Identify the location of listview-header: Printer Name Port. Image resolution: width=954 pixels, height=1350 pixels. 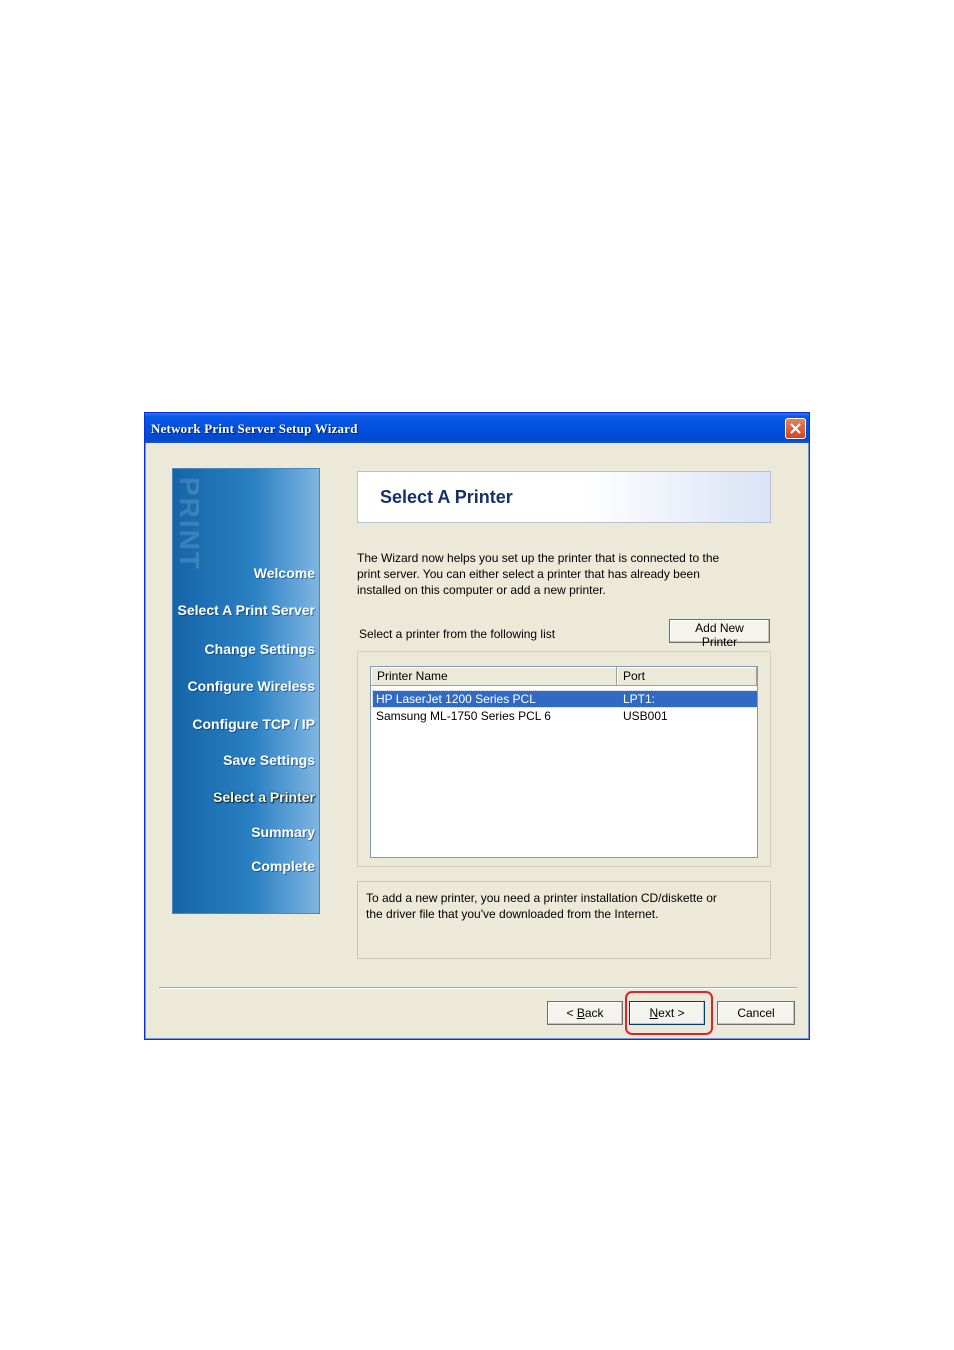
(564, 676).